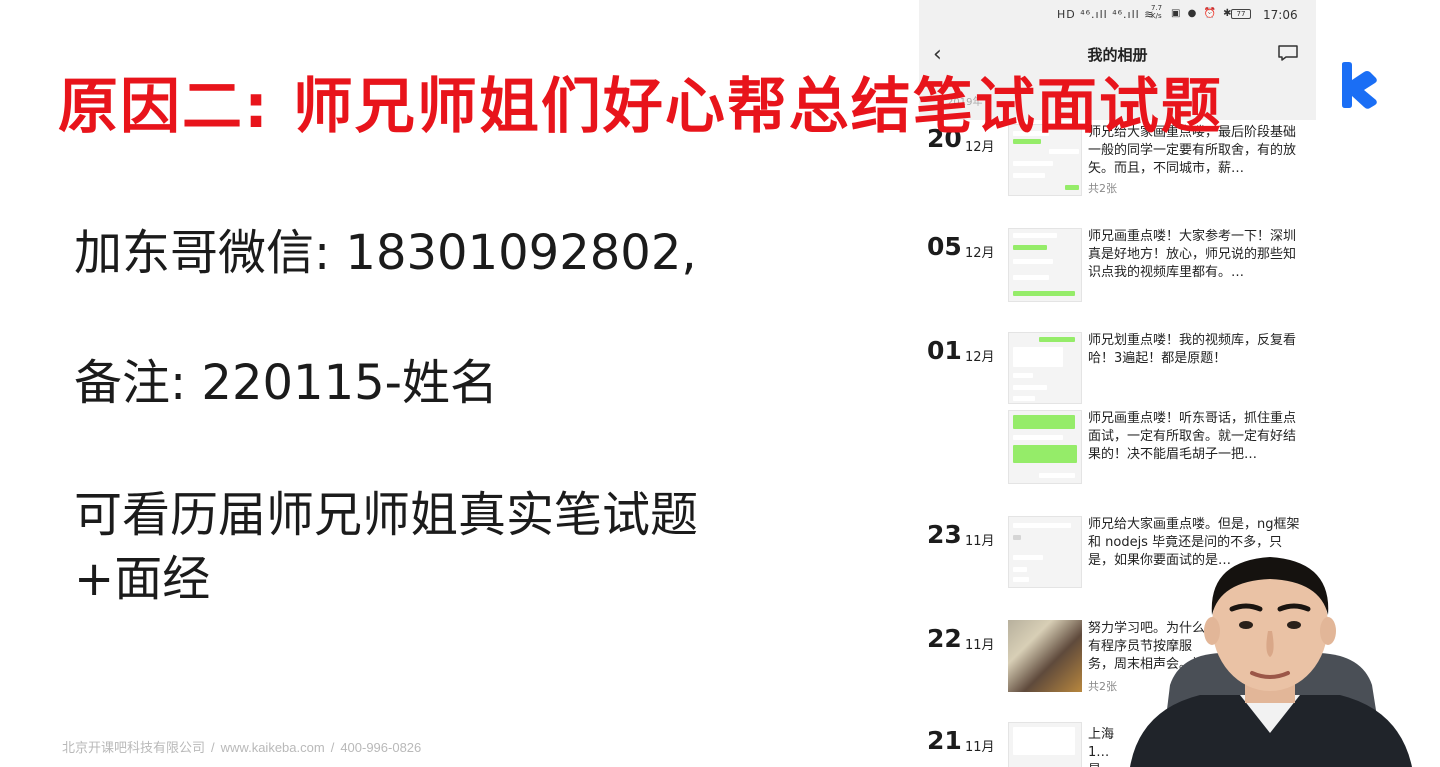 This screenshot has height=767, width=1440. Describe the element at coordinates (1045, 656) in the screenshot. I see `photo-thumbnail` at that location.